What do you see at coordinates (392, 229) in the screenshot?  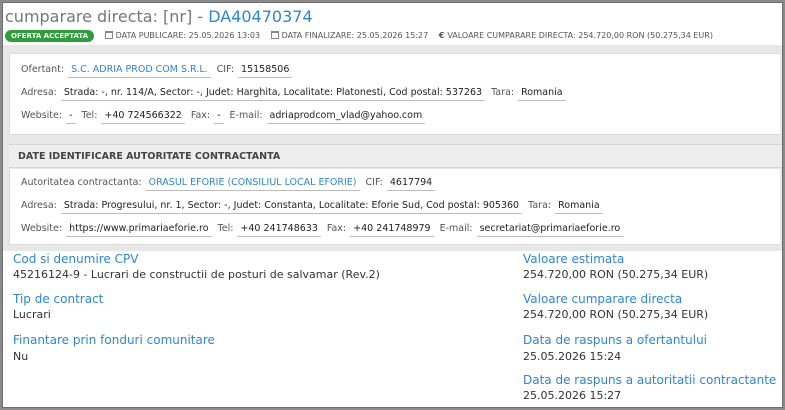 I see `authority-fax: +40 241748979` at bounding box center [392, 229].